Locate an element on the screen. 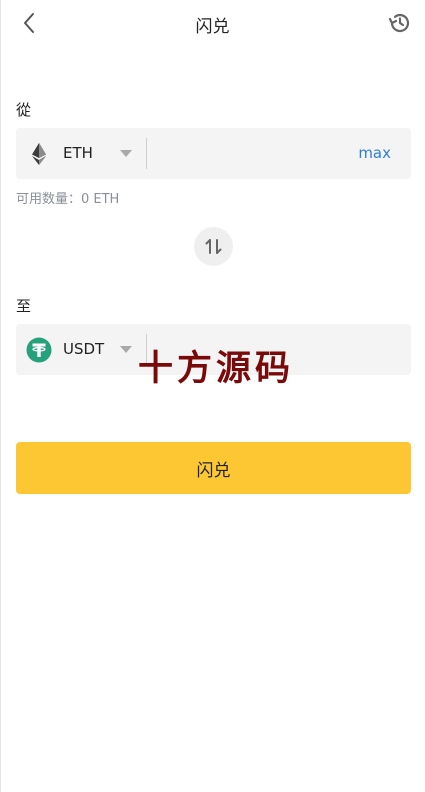  swap-direction-button is located at coordinates (213, 246).